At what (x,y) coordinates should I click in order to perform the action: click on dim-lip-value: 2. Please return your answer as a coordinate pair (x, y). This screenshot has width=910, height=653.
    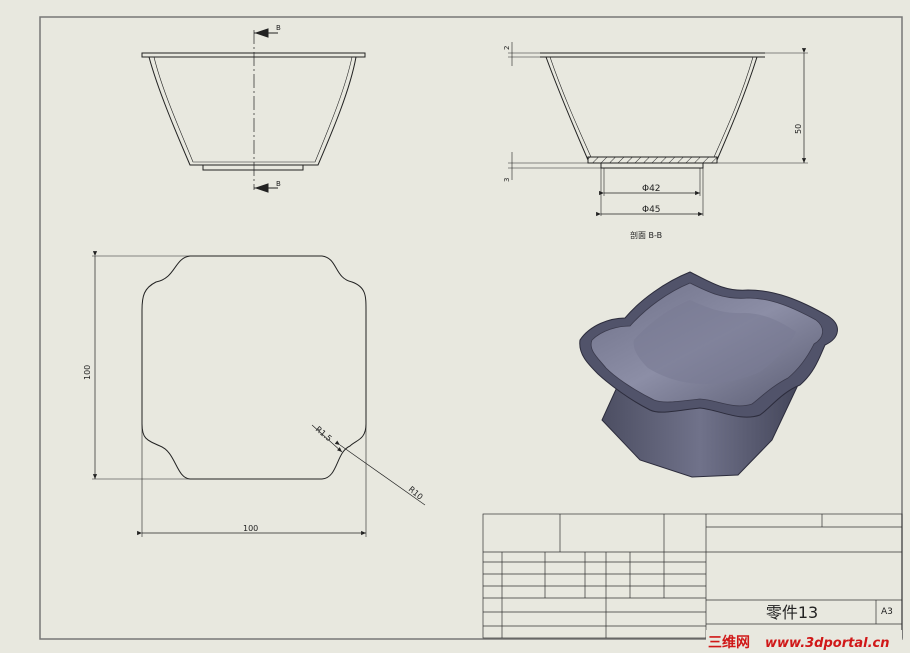
    Looking at the image, I should click on (507, 48).